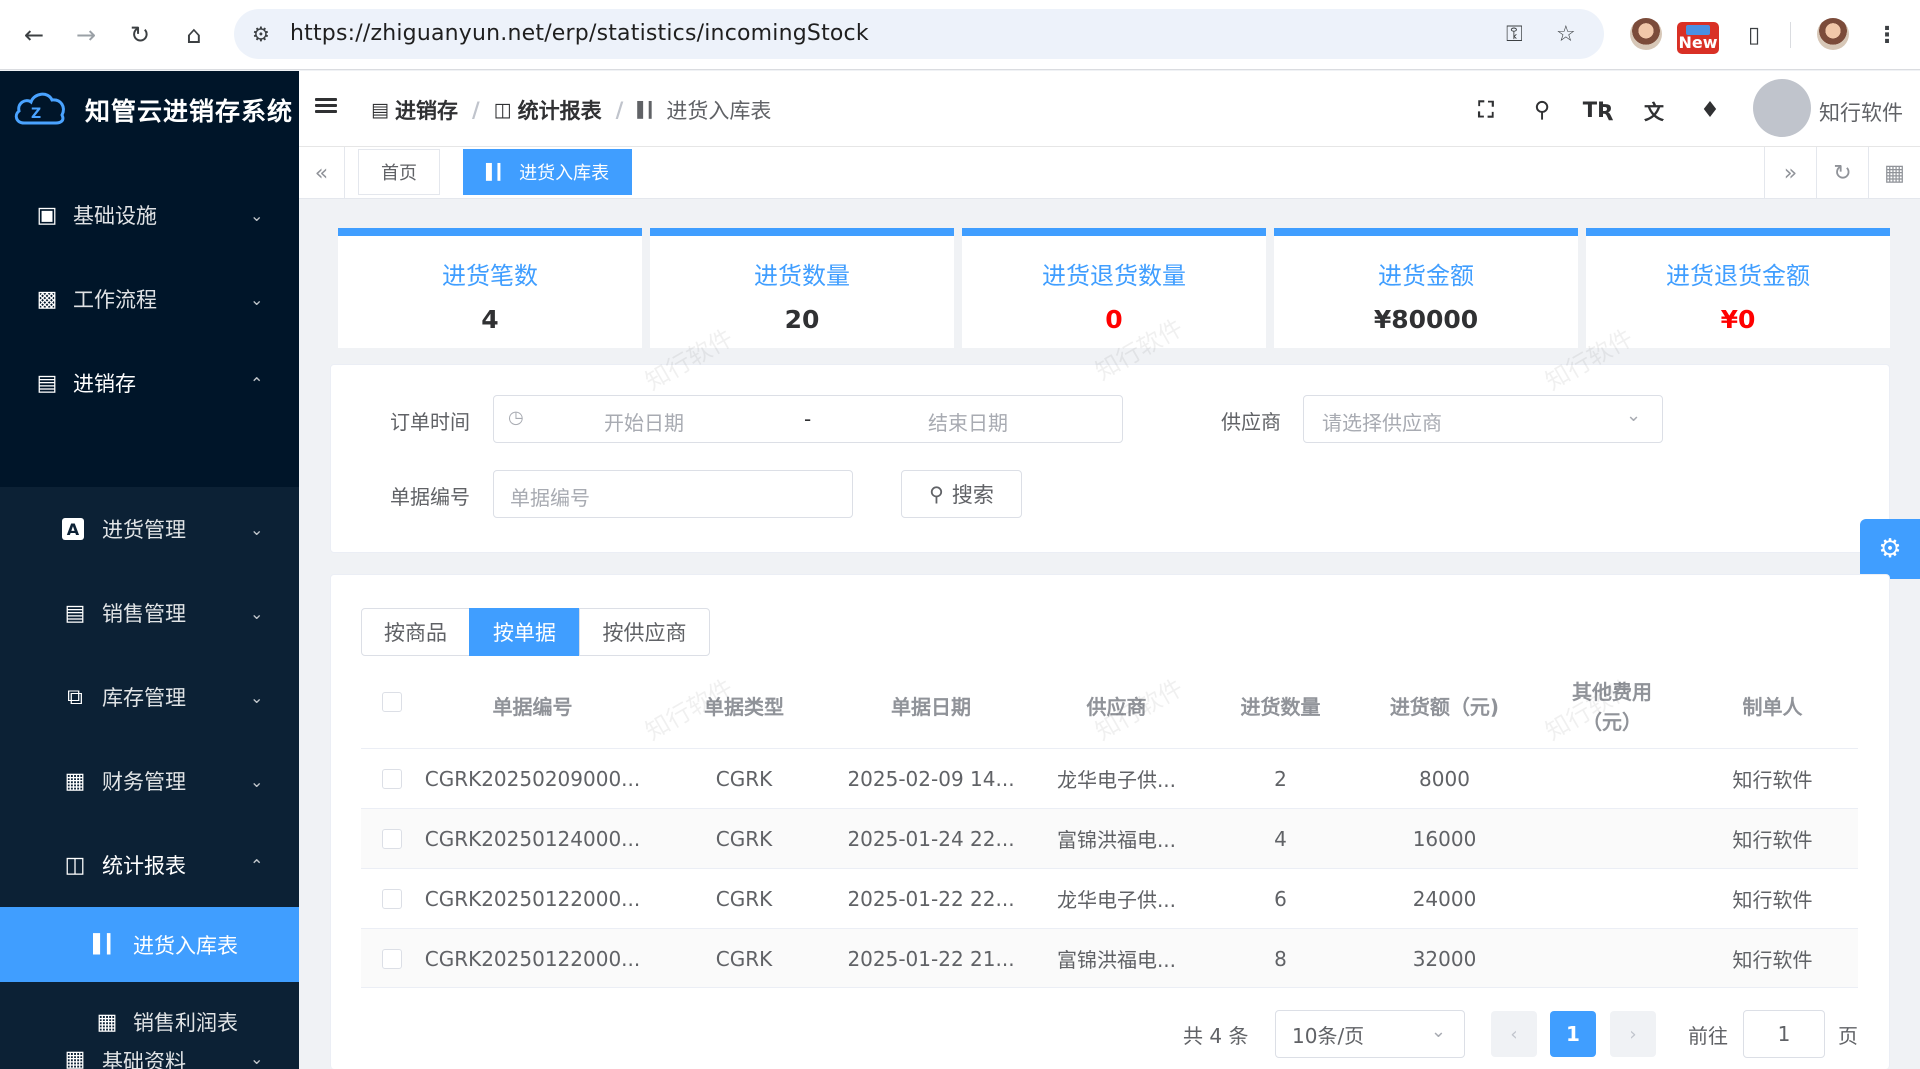 The image size is (1920, 1069). I want to click on tag-incoming-stock: ▌▎ 进货入库表, so click(548, 172).